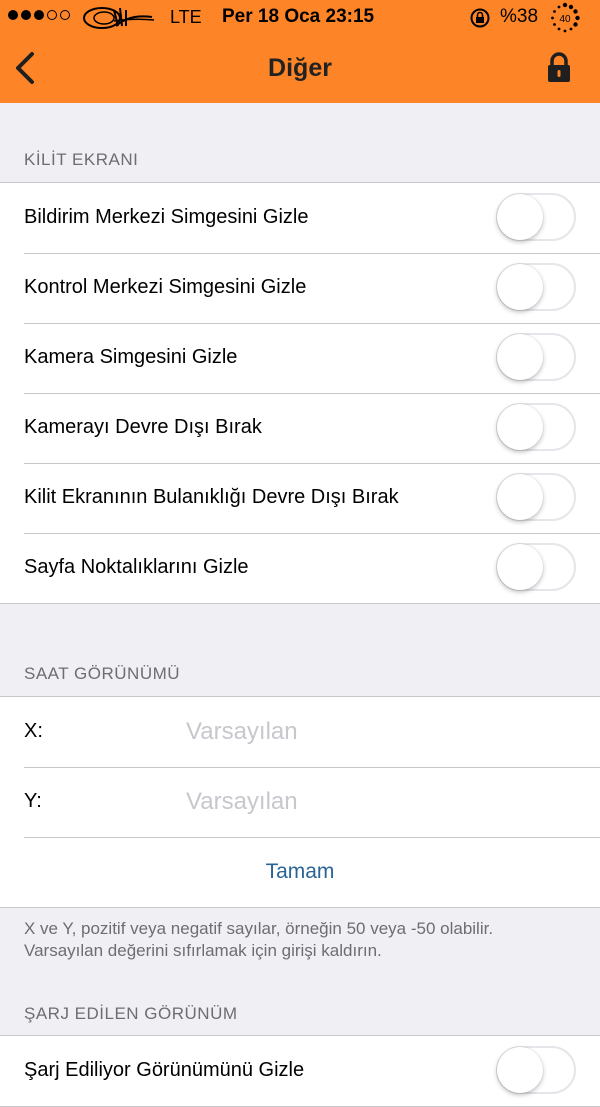 The width and height of the screenshot is (600, 1107). I want to click on setting-row-hide-notification-center: Bildirim Merkezi Simgesini Gizle, so click(300, 218).